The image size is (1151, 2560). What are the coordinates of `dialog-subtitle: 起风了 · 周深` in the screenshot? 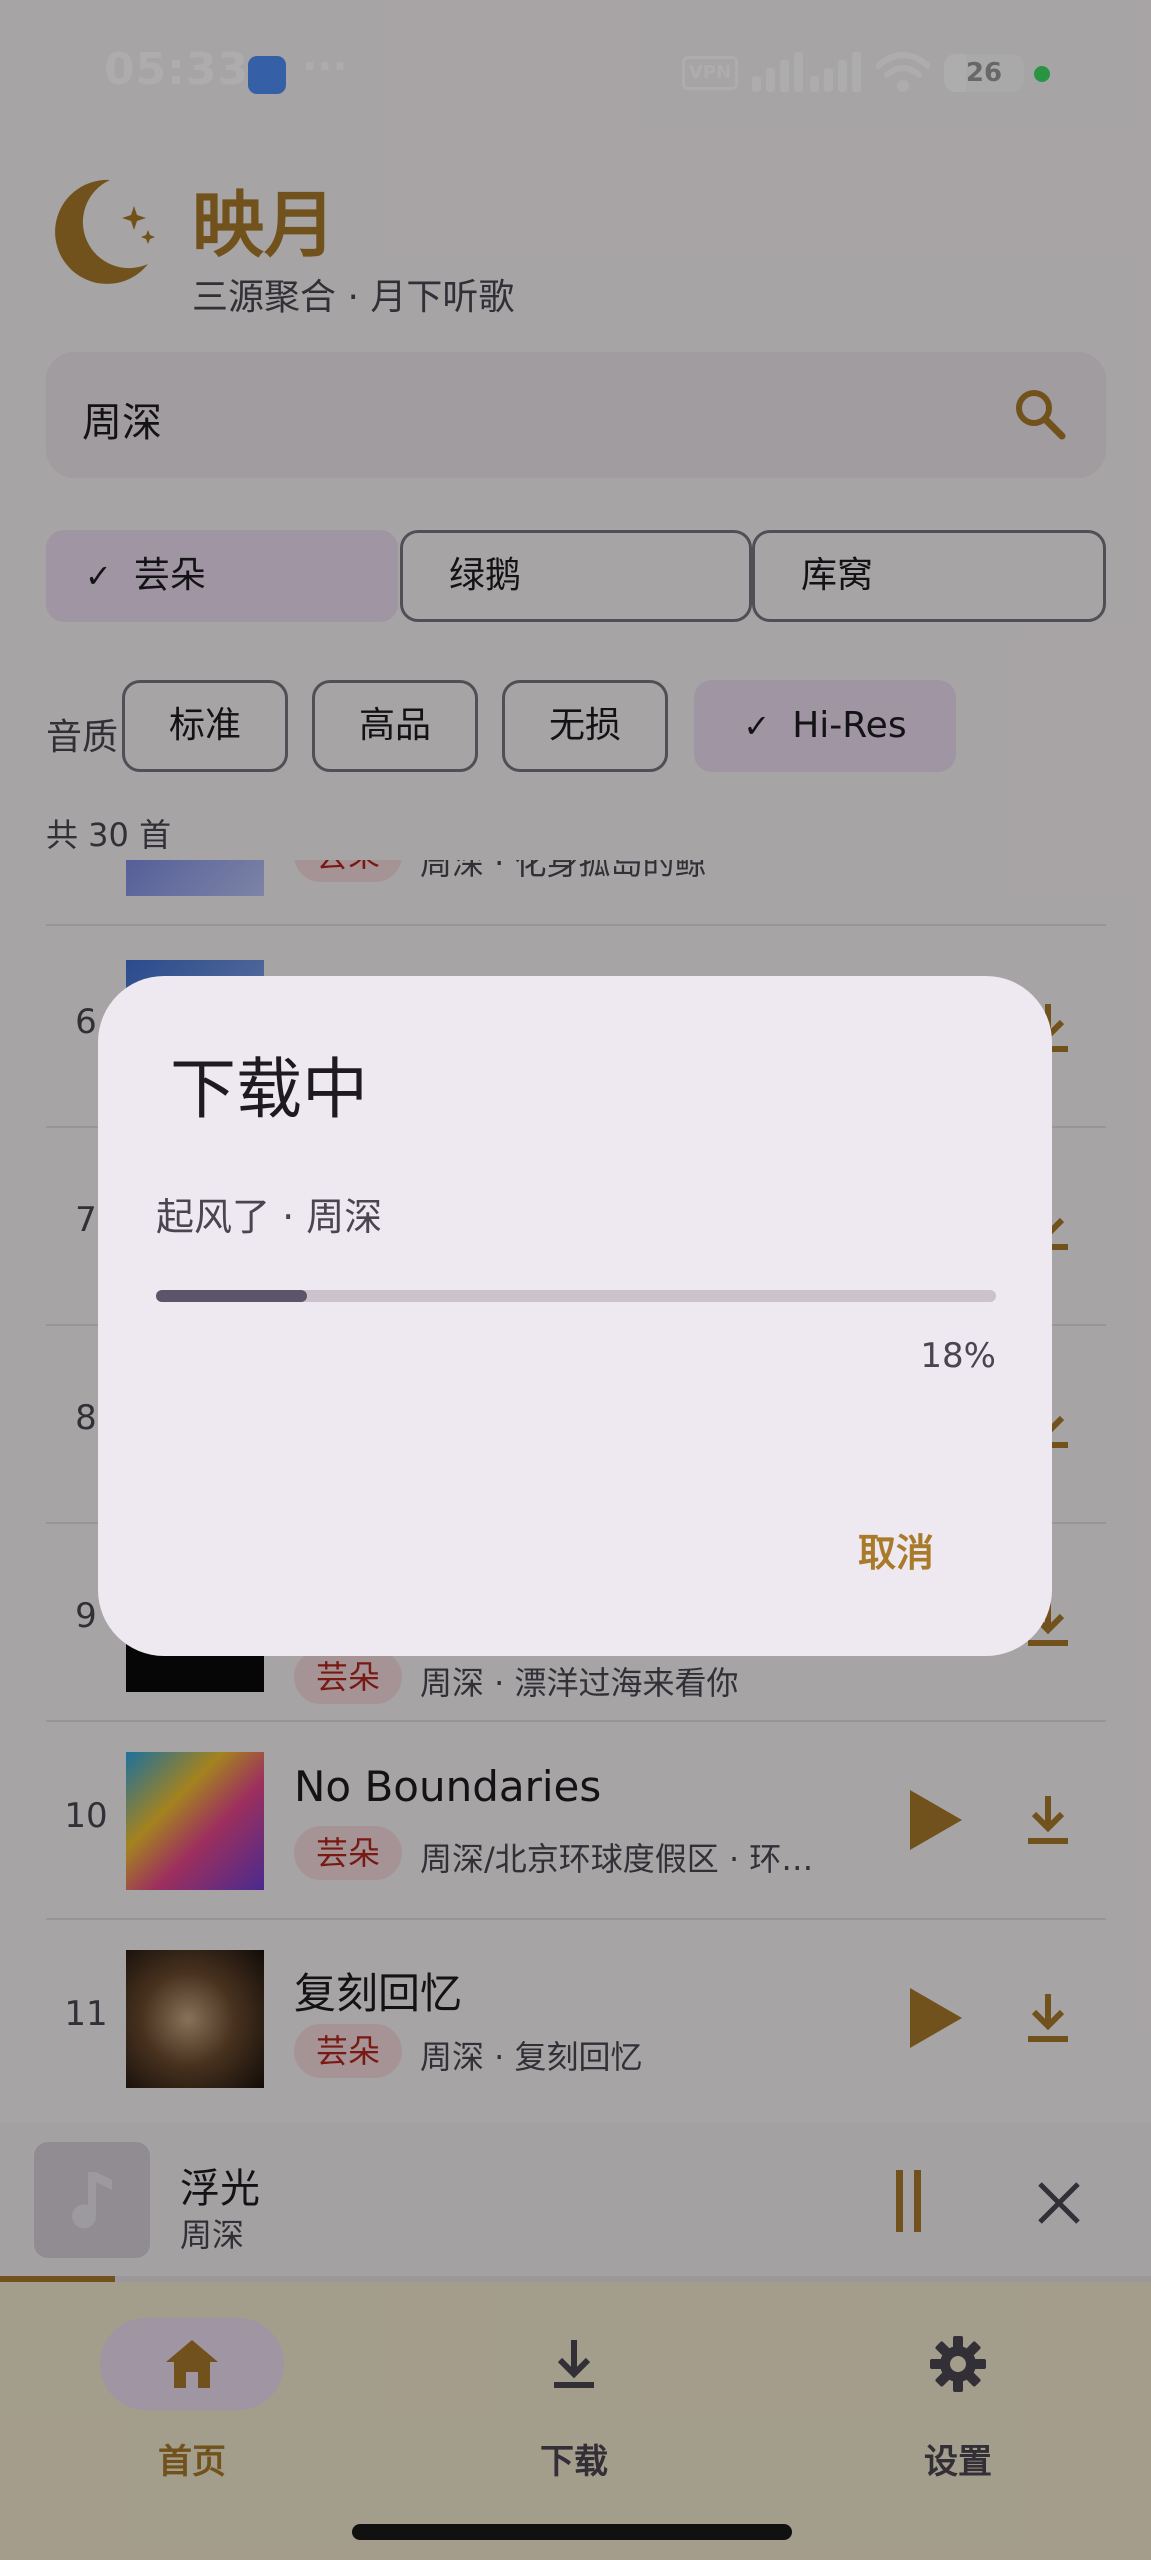 It's located at (269, 1217).